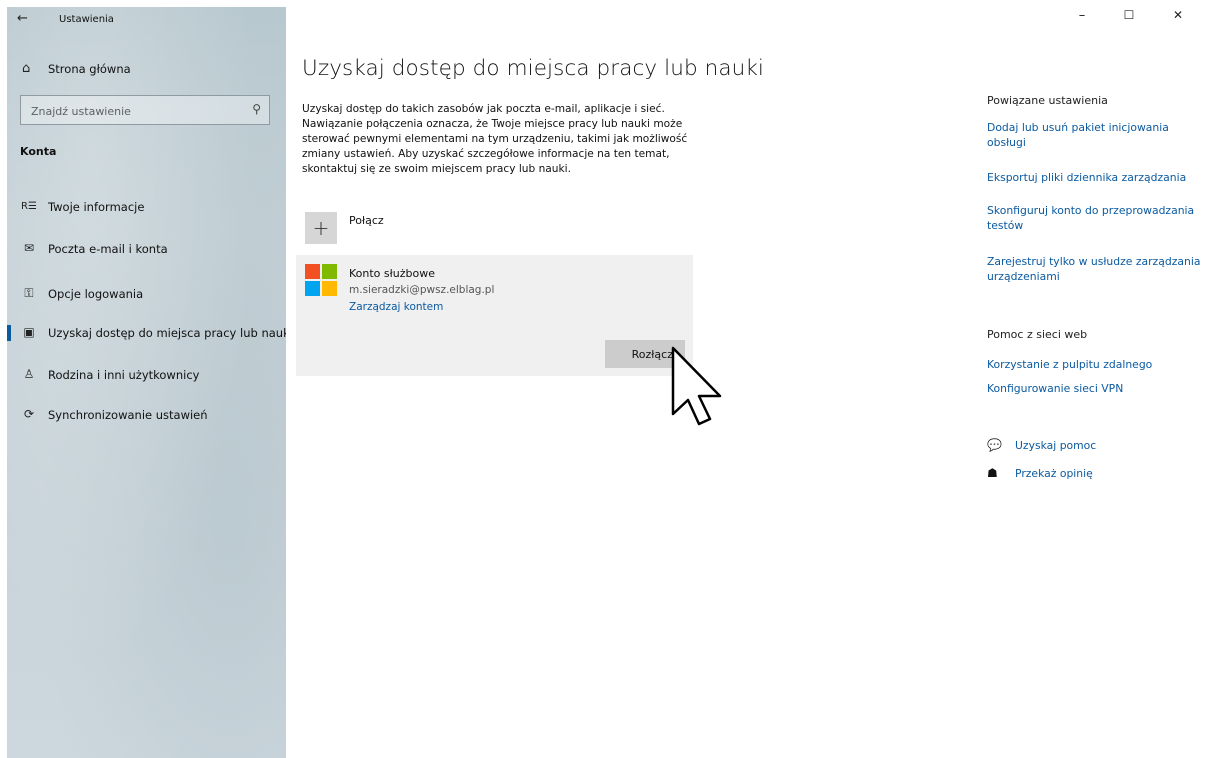  I want to click on sidebar-item-label: Rodzina i inni użytkownicy, so click(124, 375).